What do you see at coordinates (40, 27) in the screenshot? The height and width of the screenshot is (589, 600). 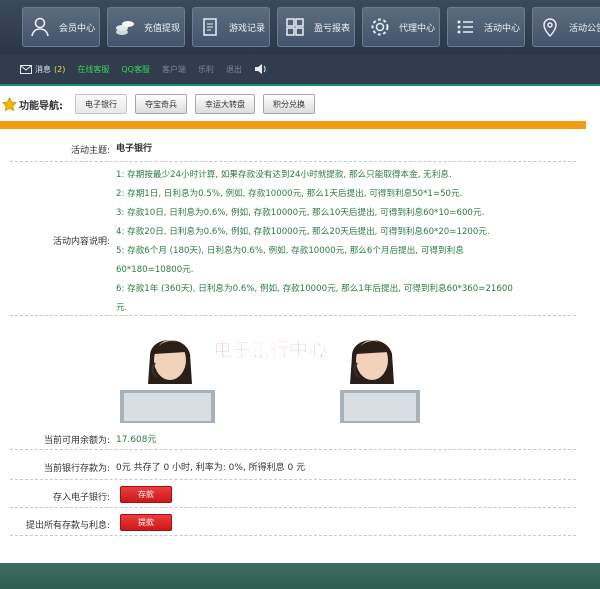 I see `user-icon` at bounding box center [40, 27].